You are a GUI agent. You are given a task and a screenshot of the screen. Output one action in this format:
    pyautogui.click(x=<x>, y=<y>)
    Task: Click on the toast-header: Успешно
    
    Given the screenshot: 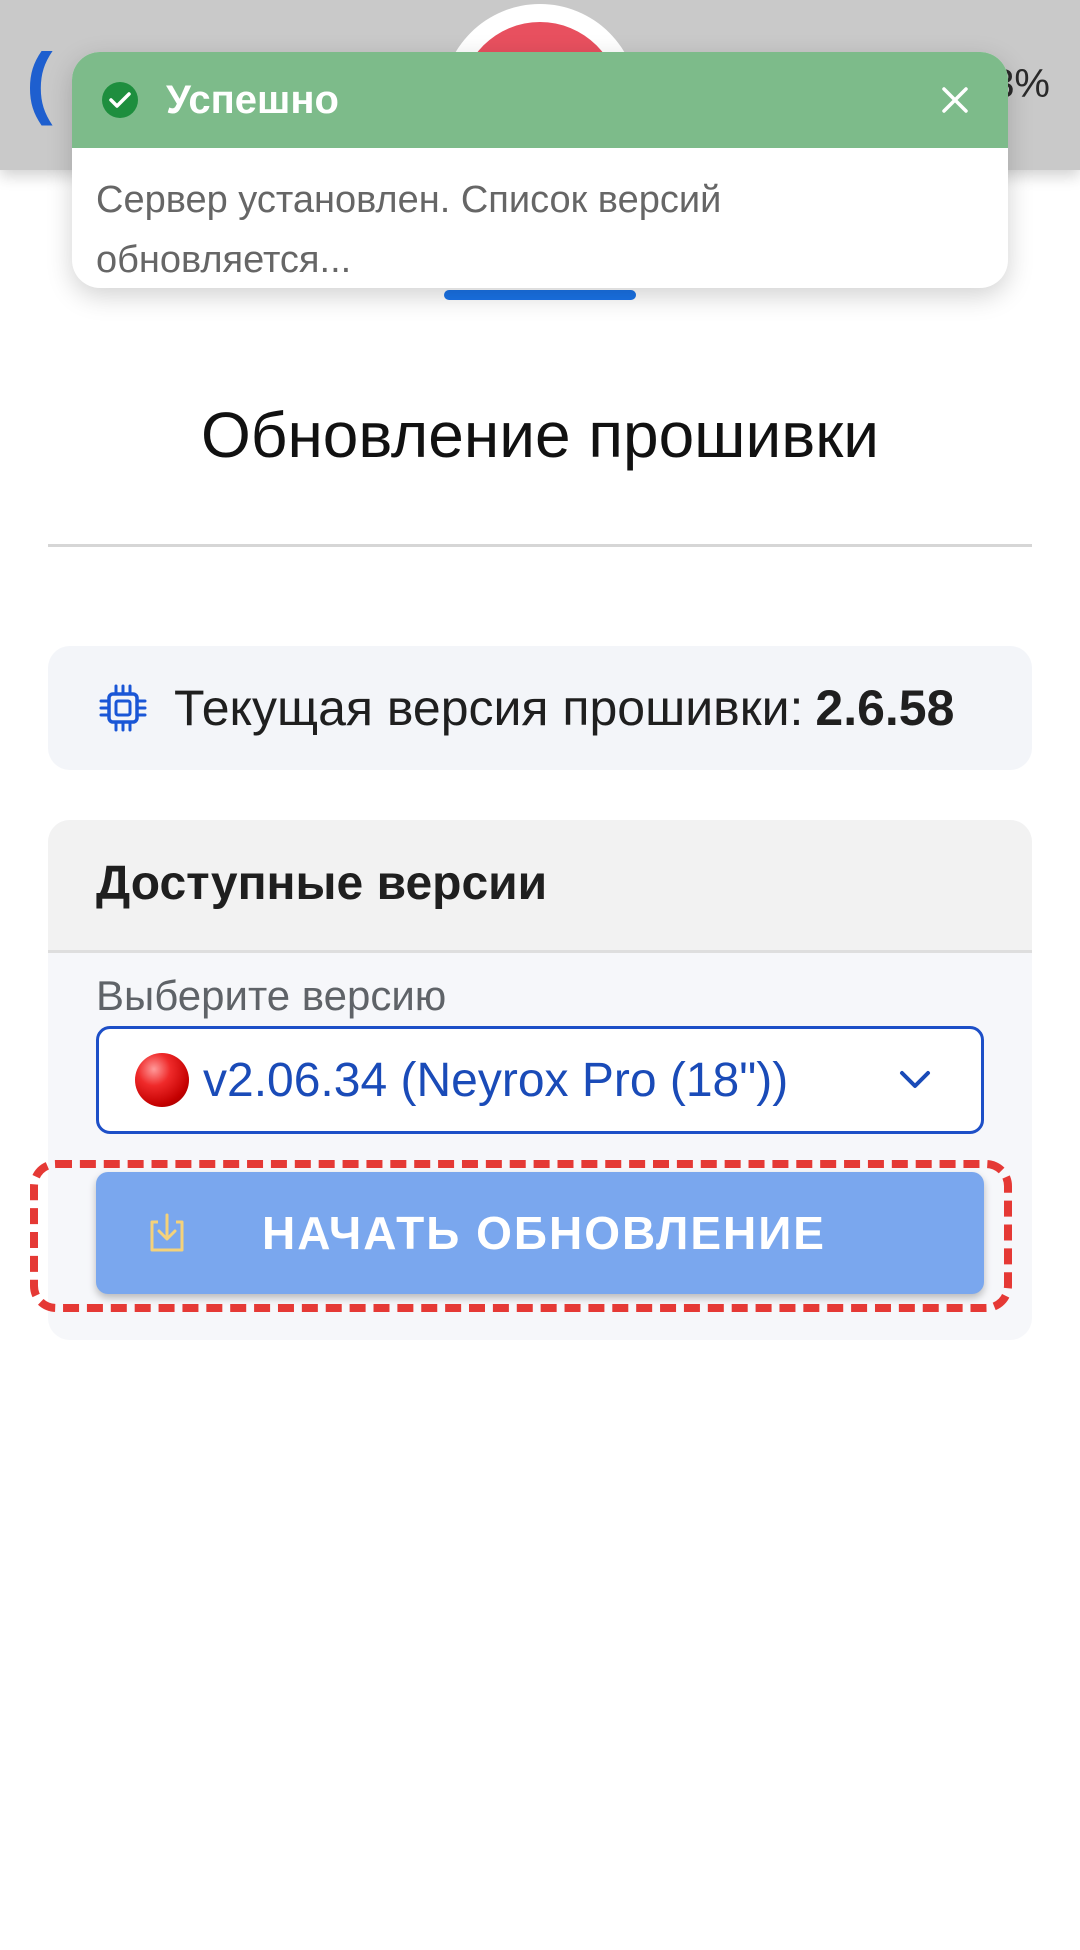 What is the action you would take?
    pyautogui.click(x=540, y=100)
    